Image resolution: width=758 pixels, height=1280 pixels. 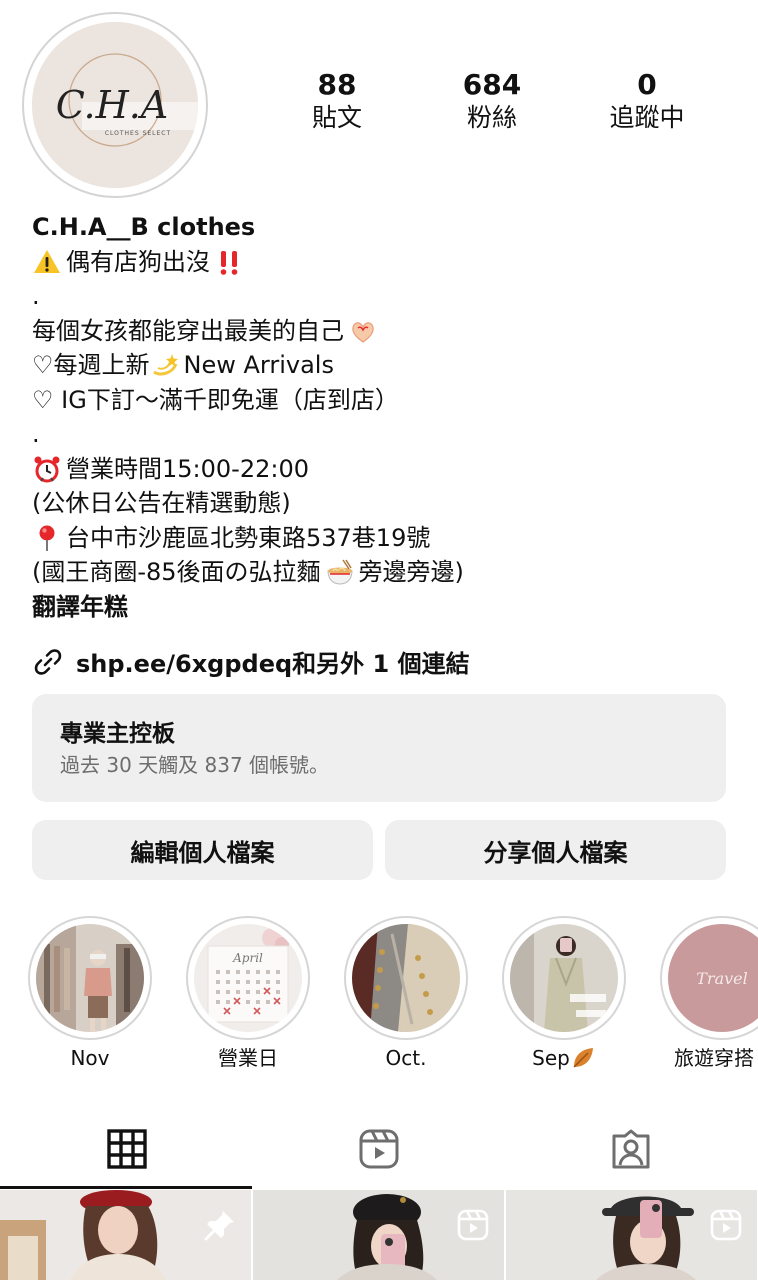 What do you see at coordinates (406, 1058) in the screenshot?
I see `highlight-label: Oct.` at bounding box center [406, 1058].